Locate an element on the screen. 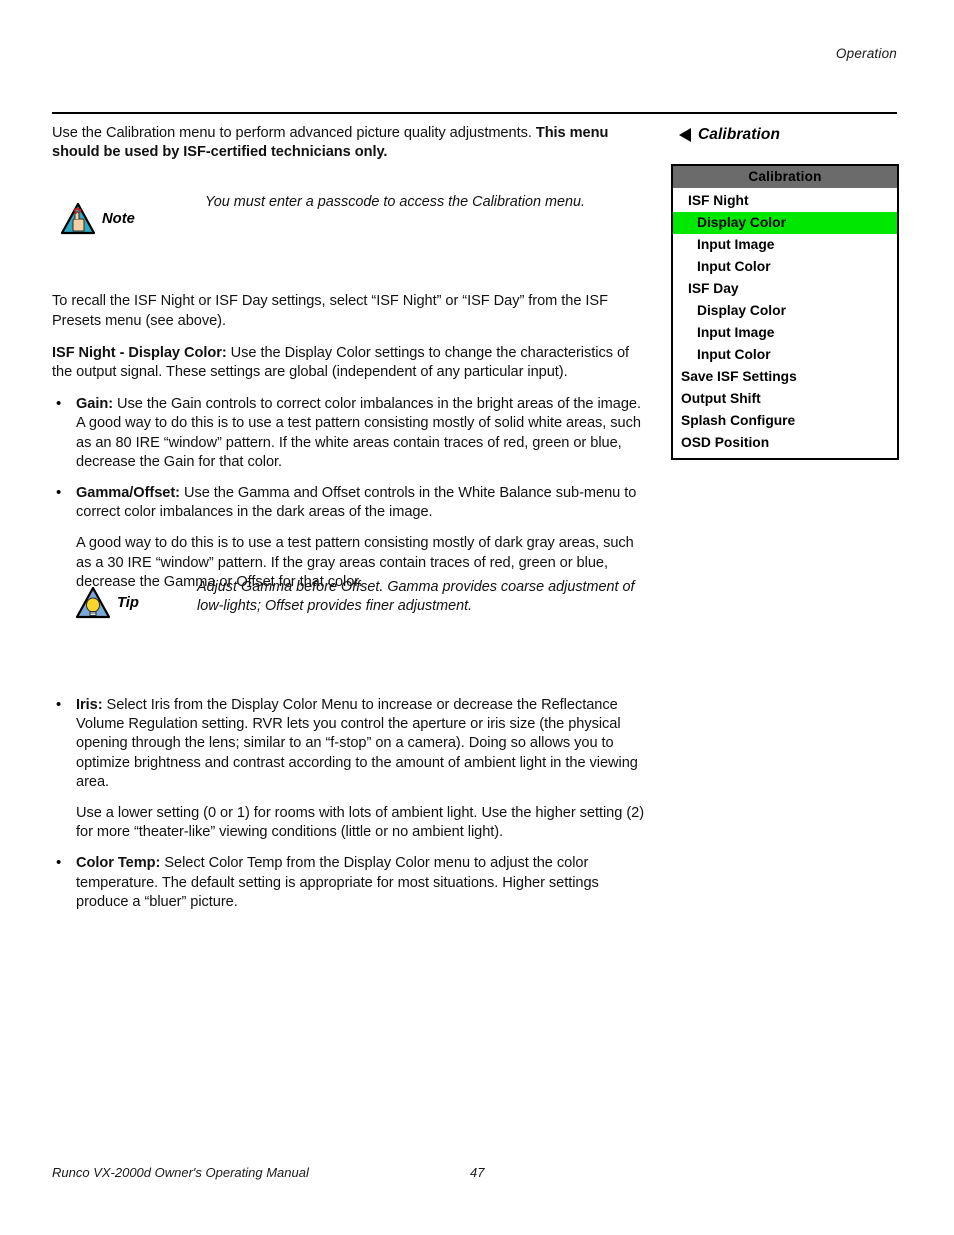  bullet-gamma-offset-term: Gamma/Offset: is located at coordinates (128, 493).